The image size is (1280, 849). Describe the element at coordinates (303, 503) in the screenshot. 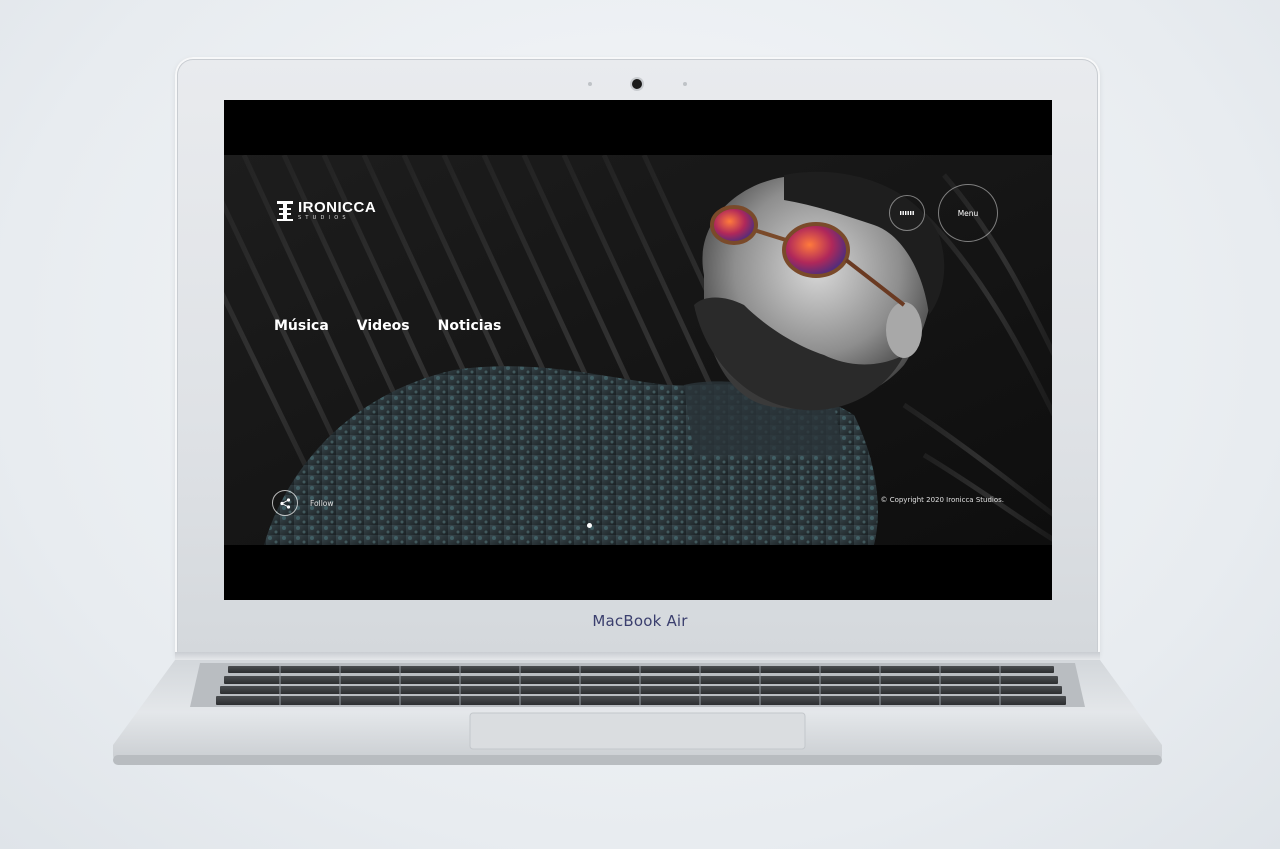

I see `follow-button: Follow` at that location.